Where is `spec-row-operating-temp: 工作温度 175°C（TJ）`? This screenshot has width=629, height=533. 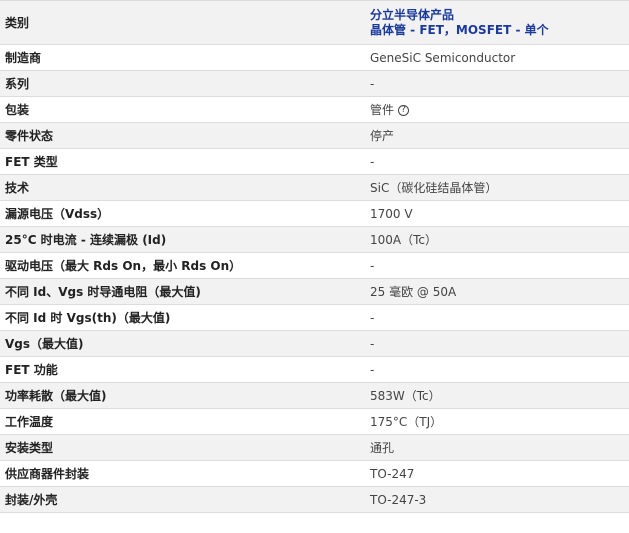
spec-row-operating-temp: 工作温度 175°C（TJ） is located at coordinates (314, 422).